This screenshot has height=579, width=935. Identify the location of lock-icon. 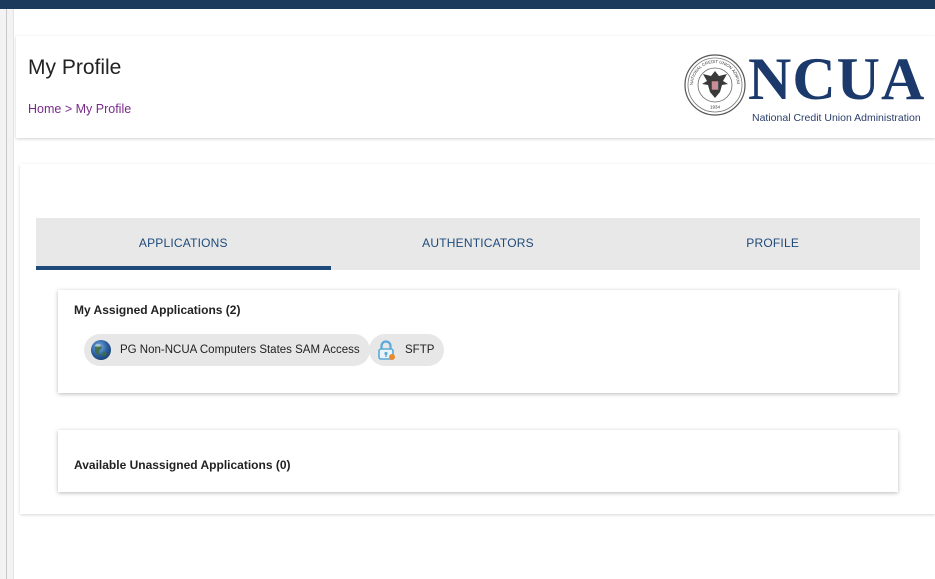
(386, 350).